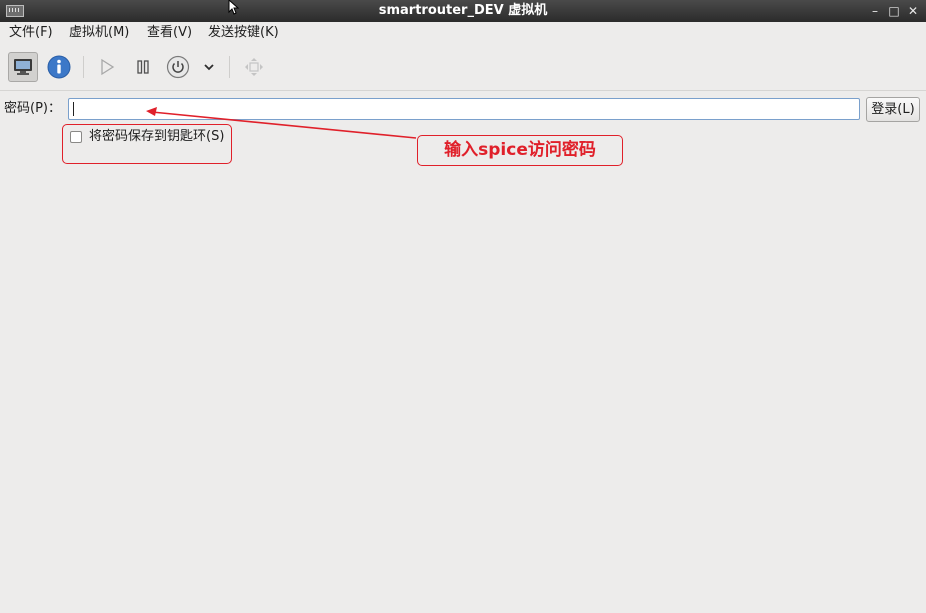  I want to click on monitor-icon, so click(23, 67).